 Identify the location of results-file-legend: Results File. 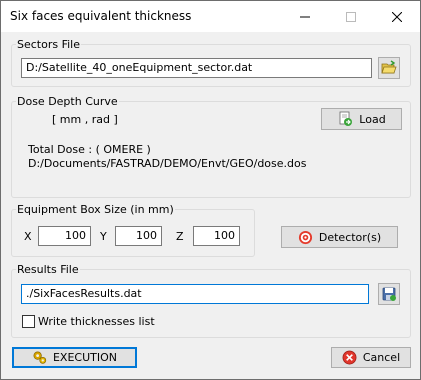
(48, 269).